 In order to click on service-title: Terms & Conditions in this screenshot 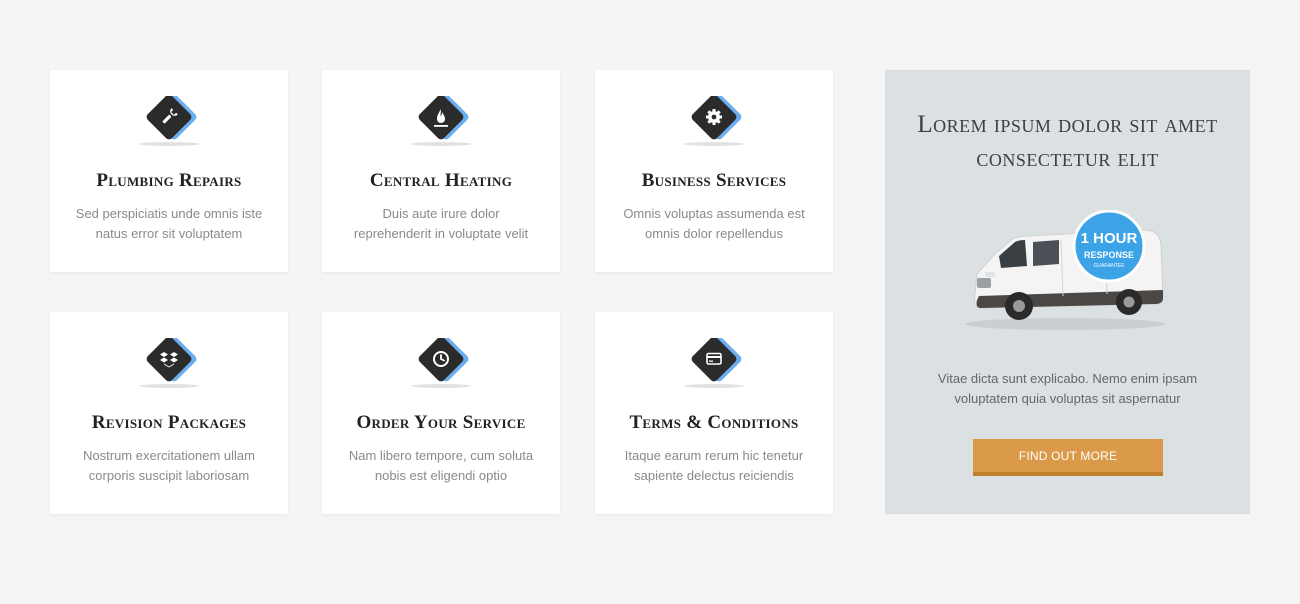, I will do `click(714, 422)`.